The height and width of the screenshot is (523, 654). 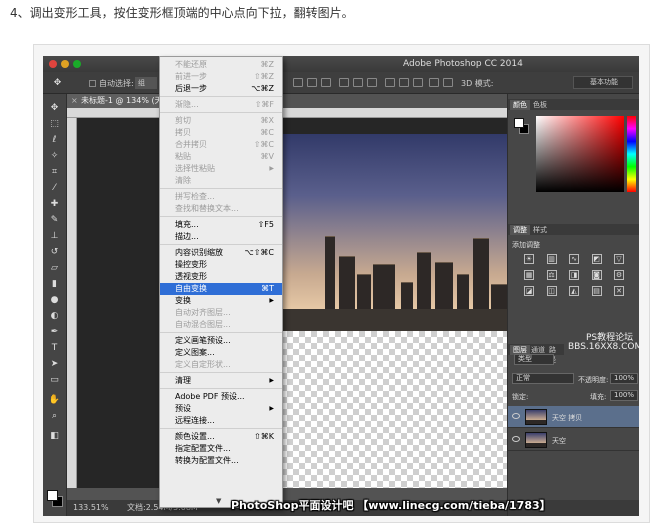 I want to click on distribute-right-icon, so click(x=448, y=82).